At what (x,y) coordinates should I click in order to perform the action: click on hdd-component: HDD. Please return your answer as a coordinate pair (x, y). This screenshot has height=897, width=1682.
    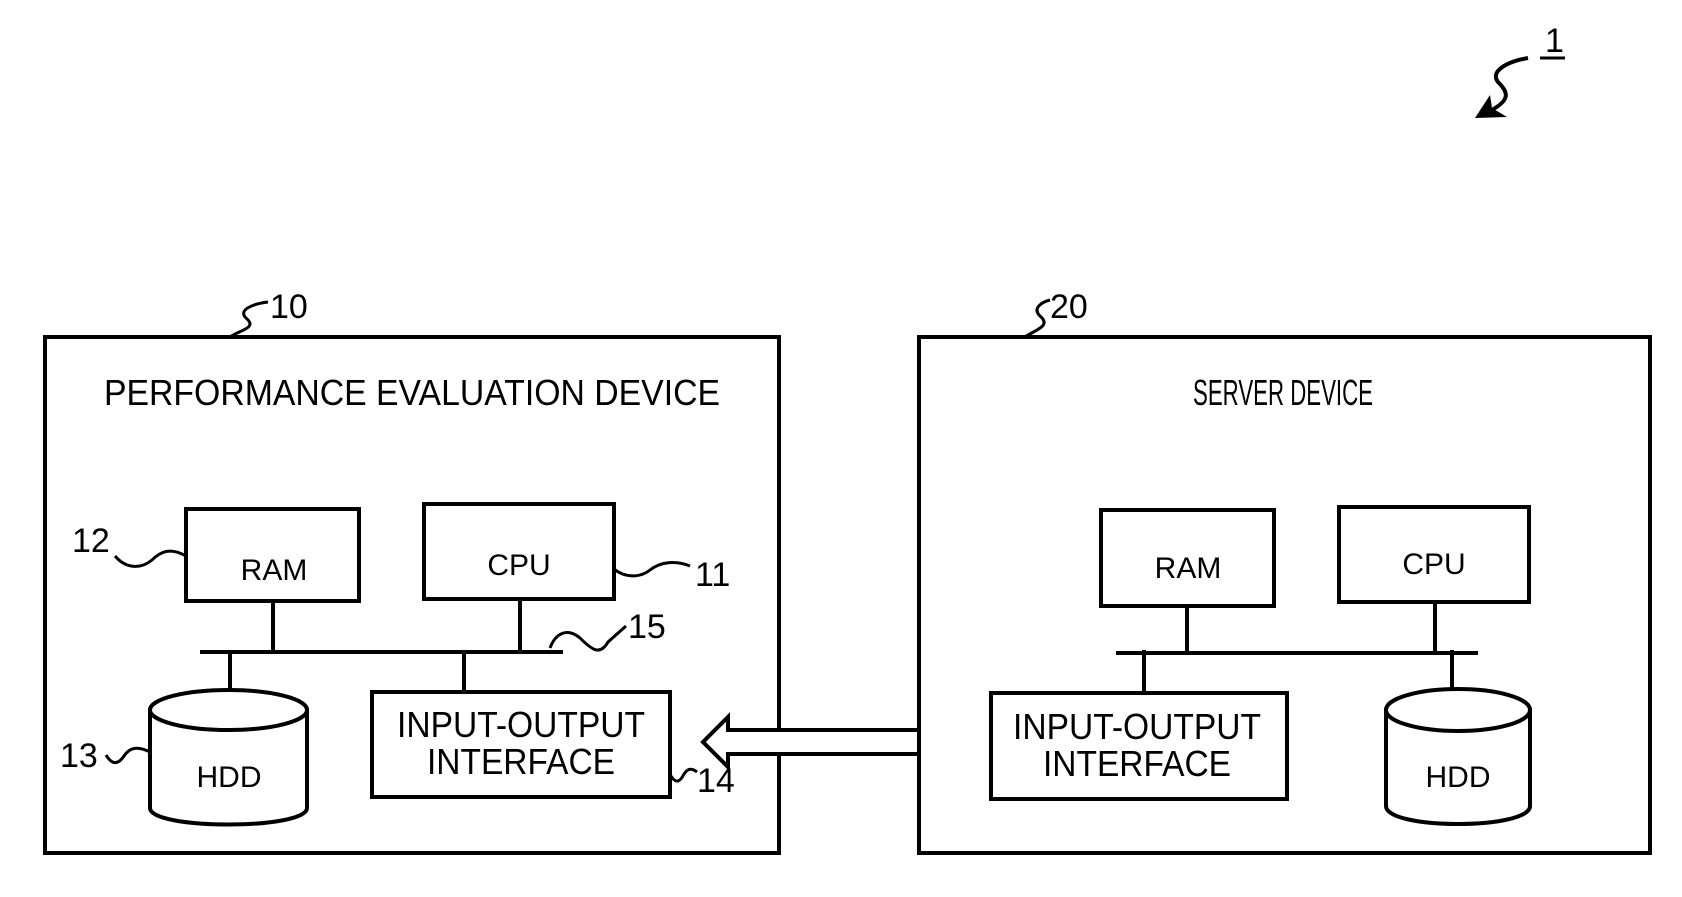
    Looking at the image, I should click on (1458, 756).